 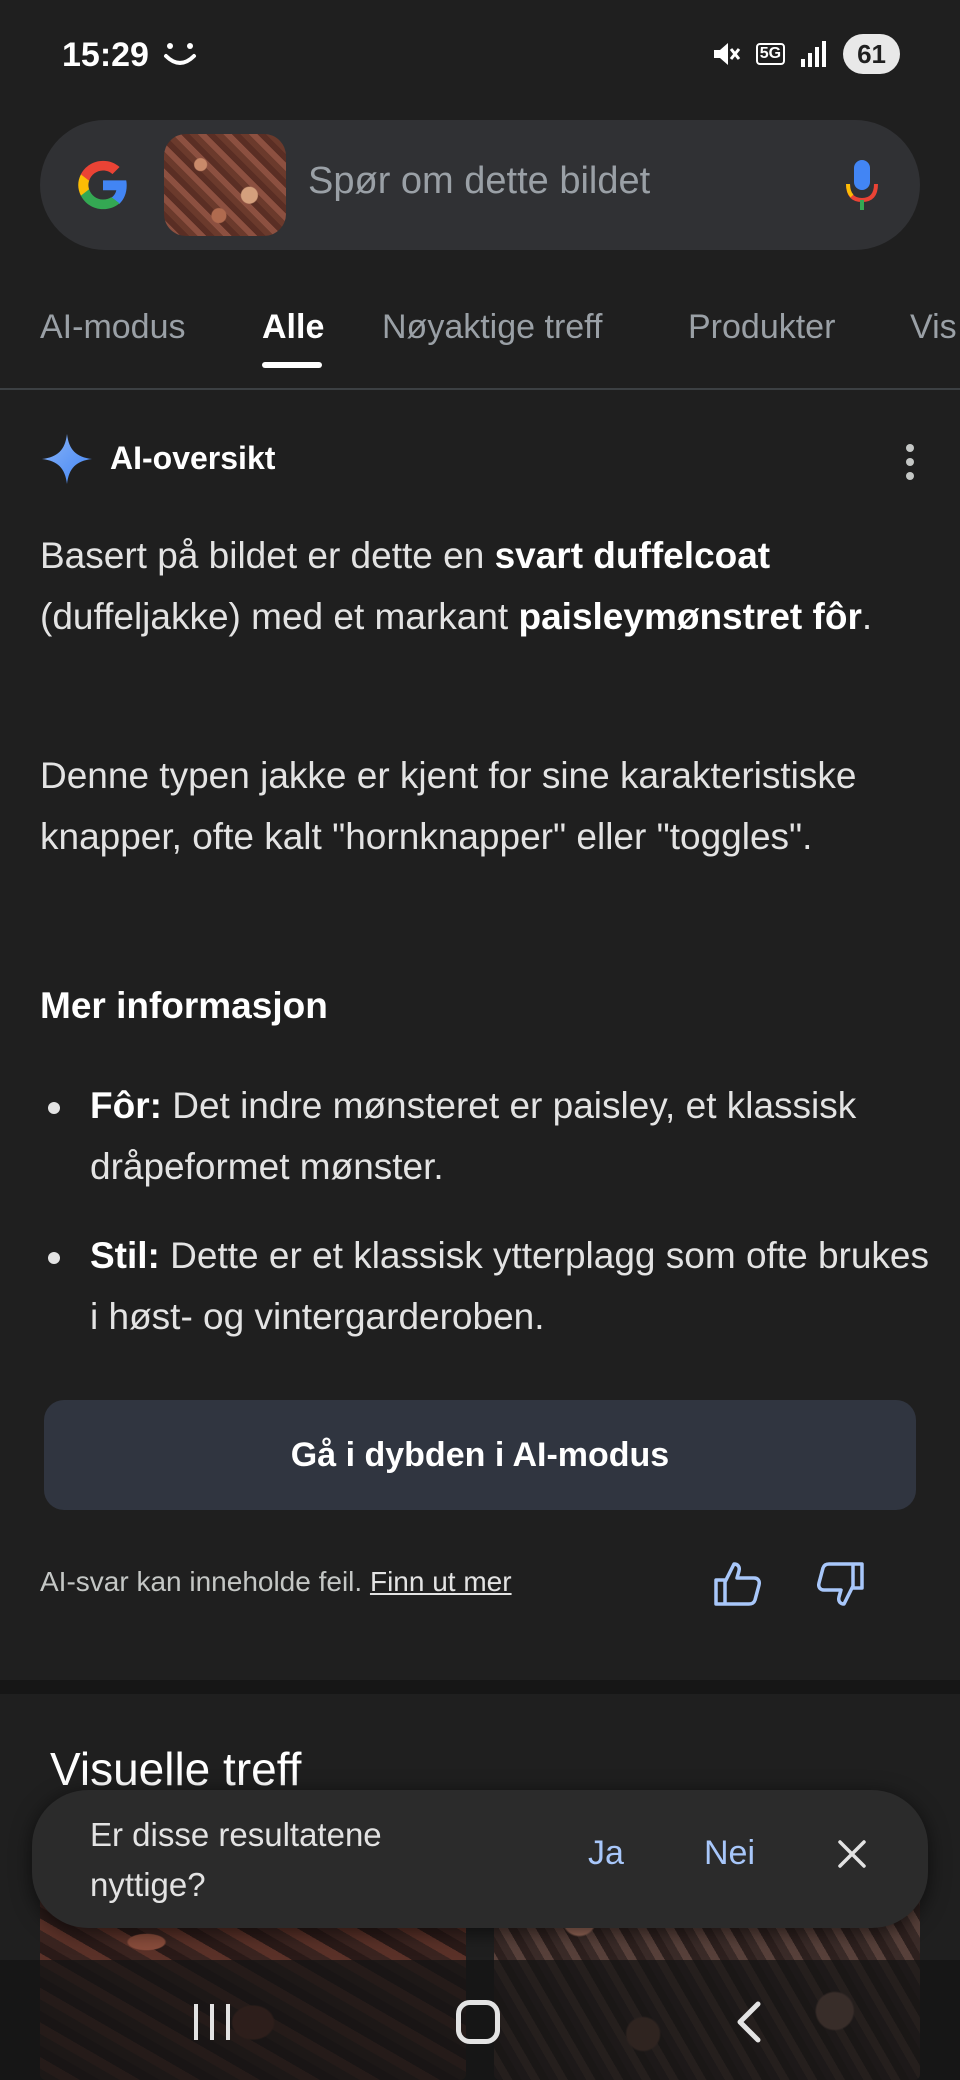 What do you see at coordinates (480, 55) in the screenshot?
I see `status-bar: 15:29 5G 61` at bounding box center [480, 55].